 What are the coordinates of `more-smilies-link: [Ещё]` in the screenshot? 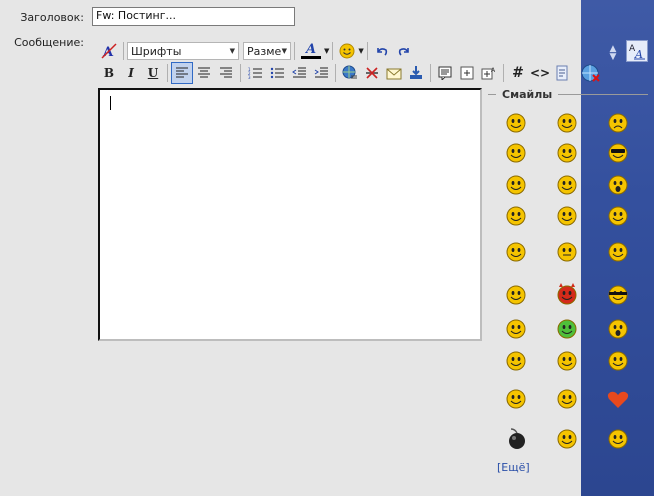 It's located at (513, 467).